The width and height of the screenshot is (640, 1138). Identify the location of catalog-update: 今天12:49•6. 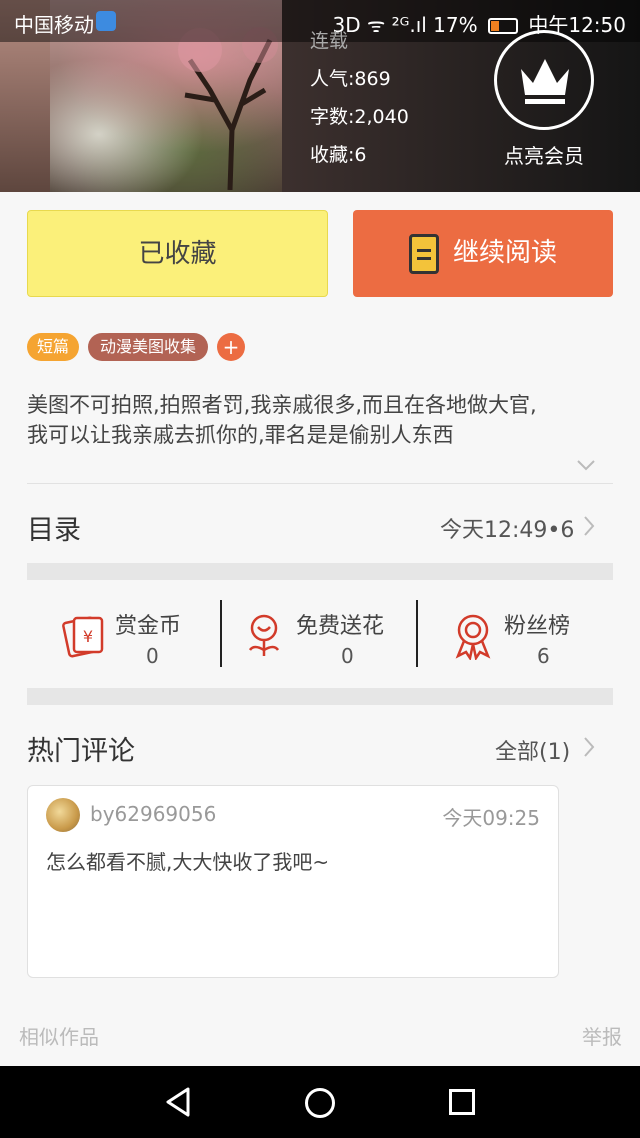
(507, 528).